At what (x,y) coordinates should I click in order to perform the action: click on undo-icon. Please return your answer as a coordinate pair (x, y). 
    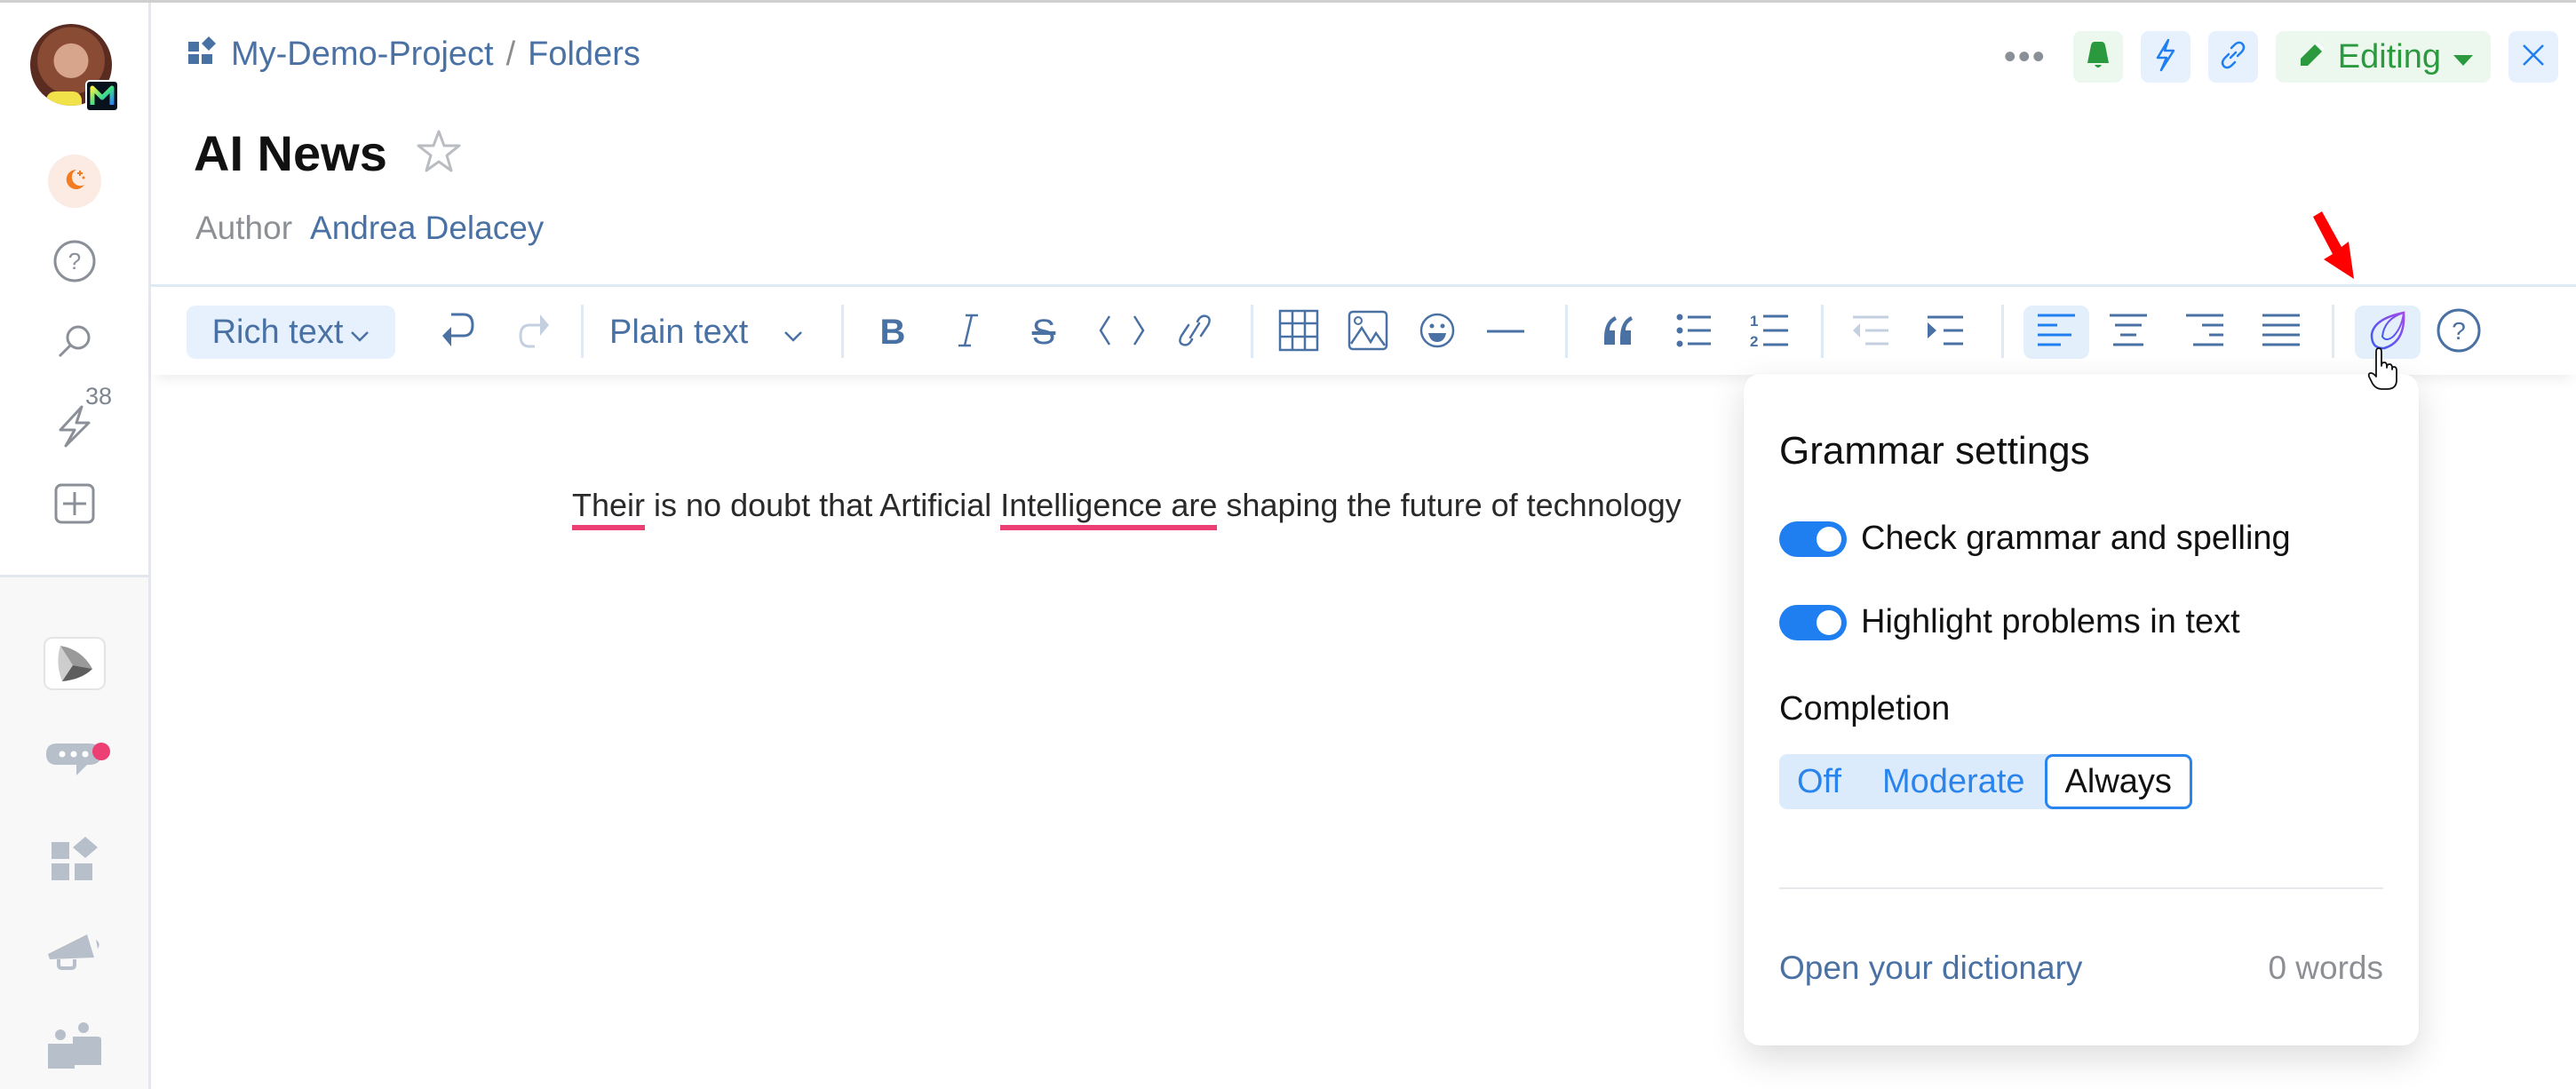
    Looking at the image, I should click on (458, 332).